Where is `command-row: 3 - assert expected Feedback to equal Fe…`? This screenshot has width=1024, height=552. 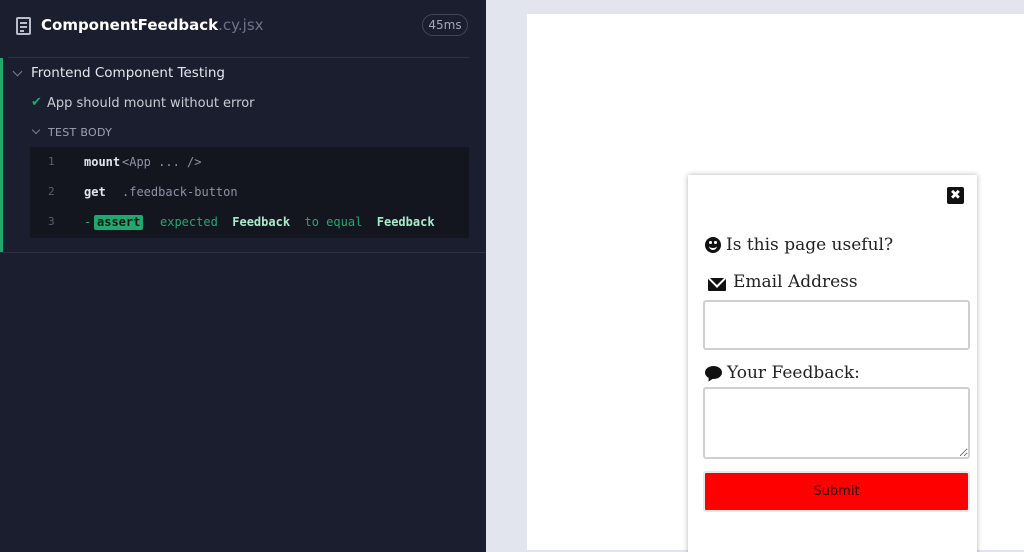
command-row: 3 - assert expected Feedback to equal Fe… is located at coordinates (249, 222).